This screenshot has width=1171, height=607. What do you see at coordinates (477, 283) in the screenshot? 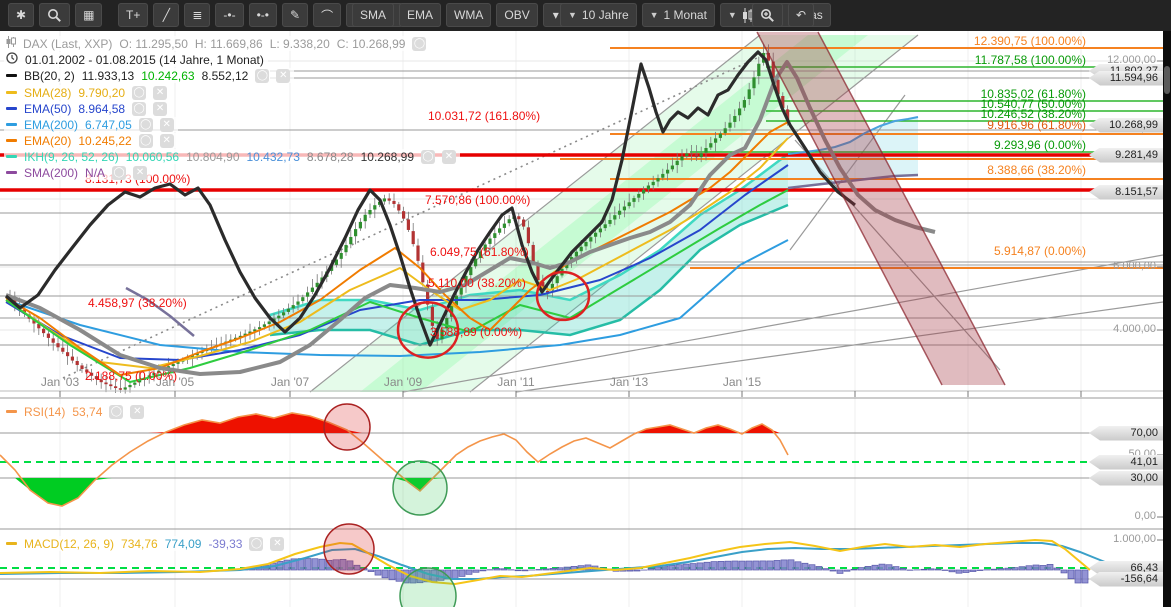
I see `fib-level-label: 5.110,00 (38.20%)` at bounding box center [477, 283].